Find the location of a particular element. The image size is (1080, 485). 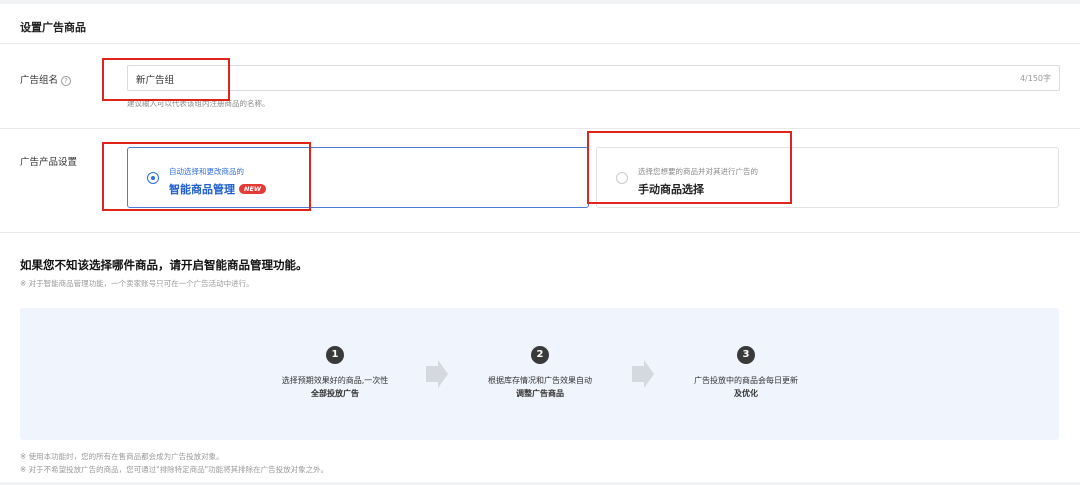

ad-group-name-label-text: 广告组名 is located at coordinates (39, 80).